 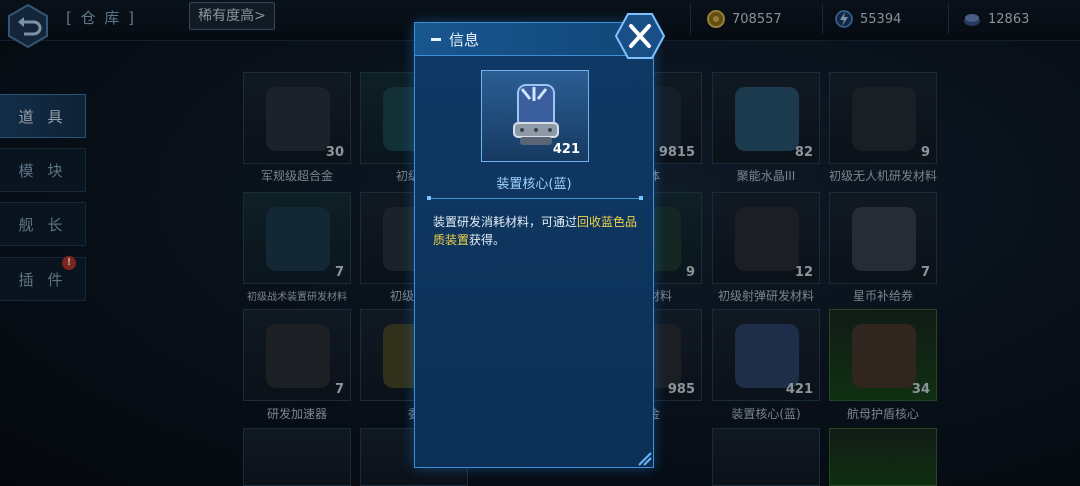 What do you see at coordinates (566, 149) in the screenshot?
I see `item-qty: 421` at bounding box center [566, 149].